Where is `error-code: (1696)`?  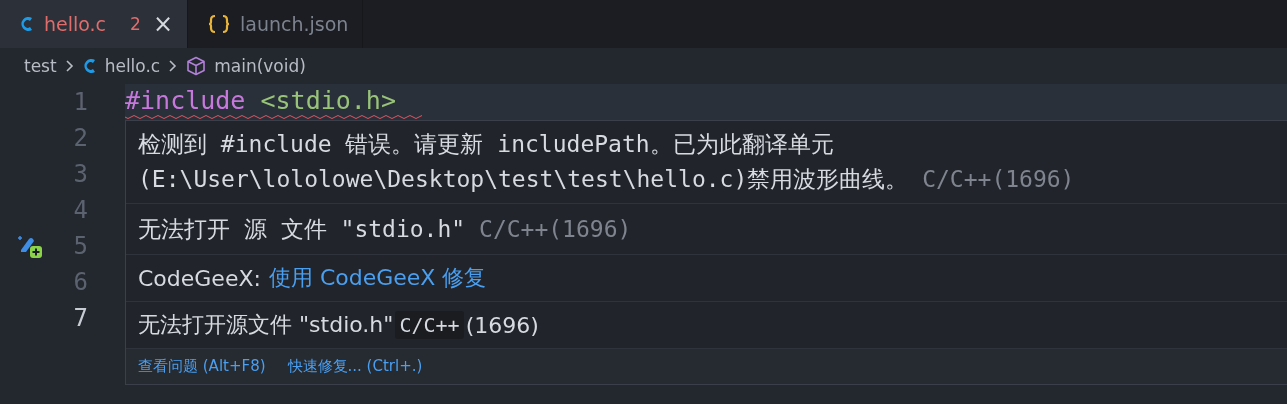 error-code: (1696) is located at coordinates (502, 325).